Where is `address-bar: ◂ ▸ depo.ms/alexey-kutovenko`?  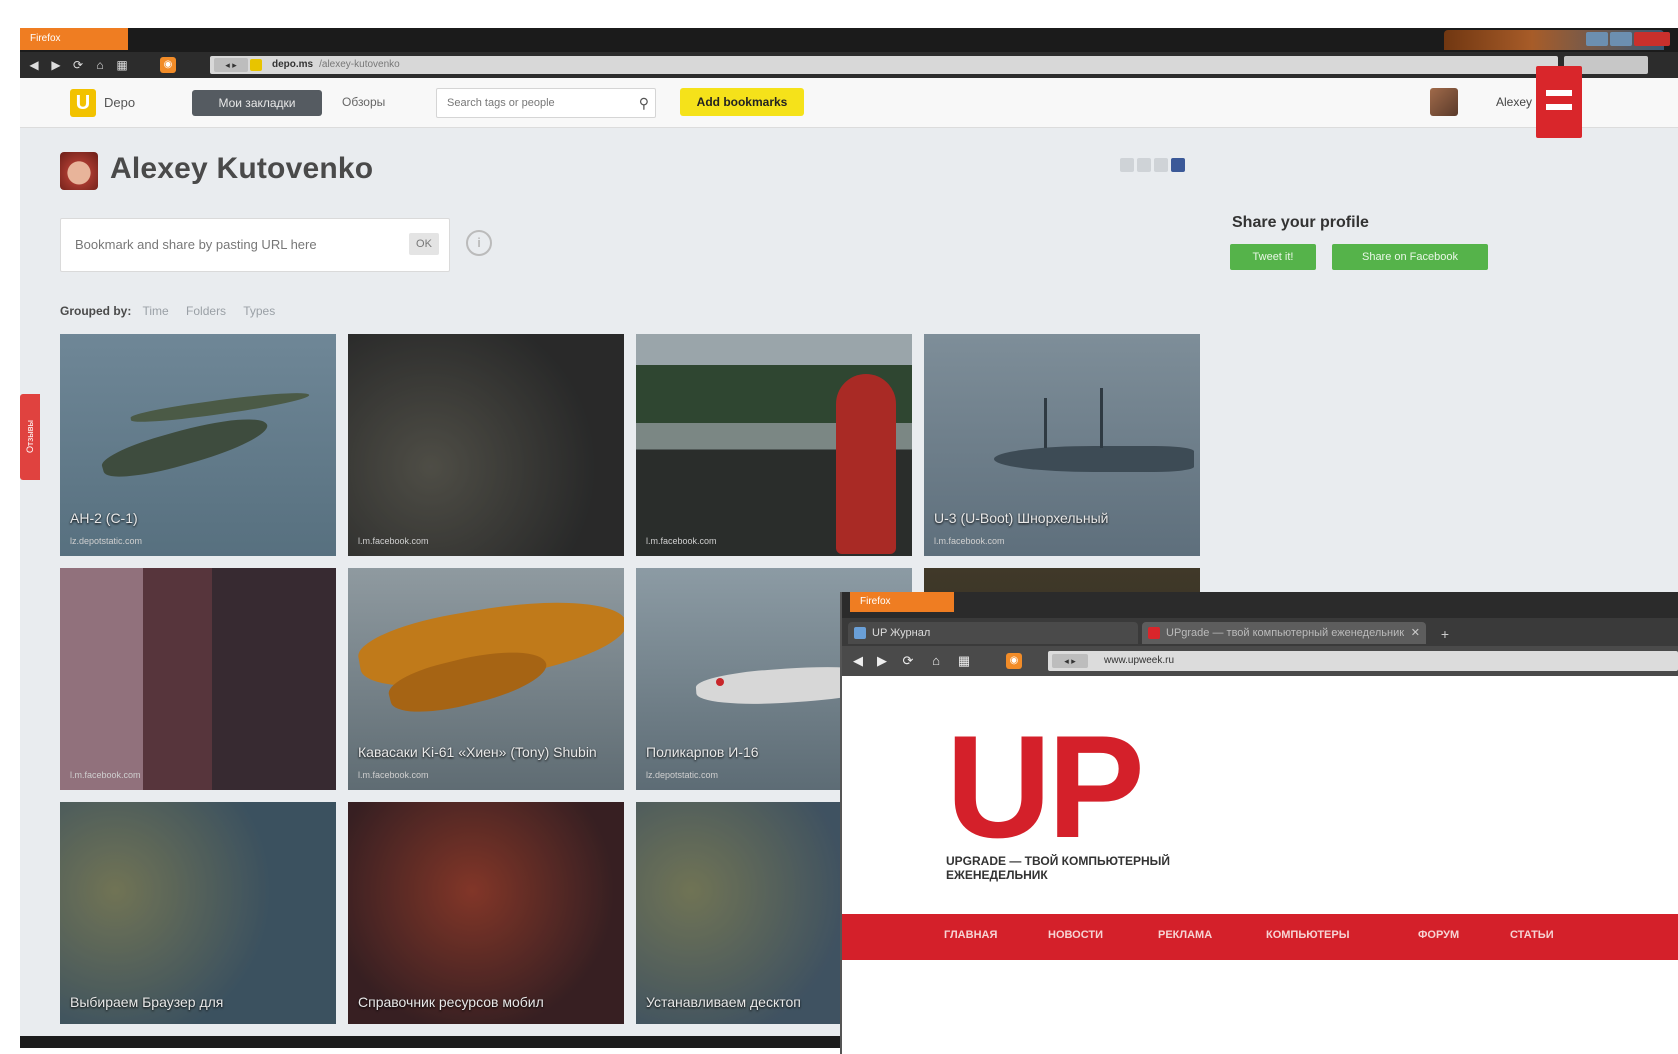
address-bar: ◂ ▸ depo.ms/alexey-kutovenko is located at coordinates (884, 65).